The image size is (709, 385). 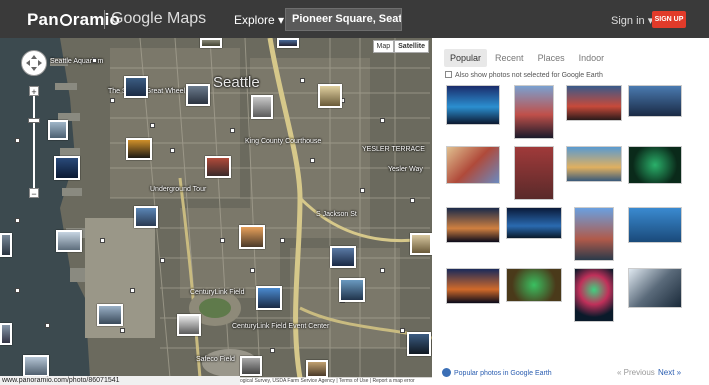 What do you see at coordinates (259, 20) in the screenshot?
I see `explore-menu: Explore ▾` at bounding box center [259, 20].